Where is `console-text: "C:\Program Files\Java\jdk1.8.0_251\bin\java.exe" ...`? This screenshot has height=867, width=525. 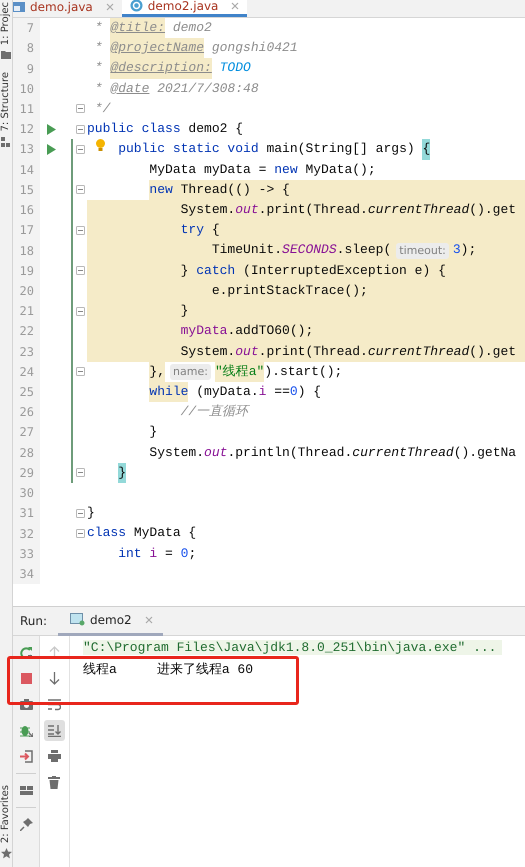
console-text: "C:\Program Files\Java\jdk1.8.0_251\bin\java.exe" ... is located at coordinates (292, 647).